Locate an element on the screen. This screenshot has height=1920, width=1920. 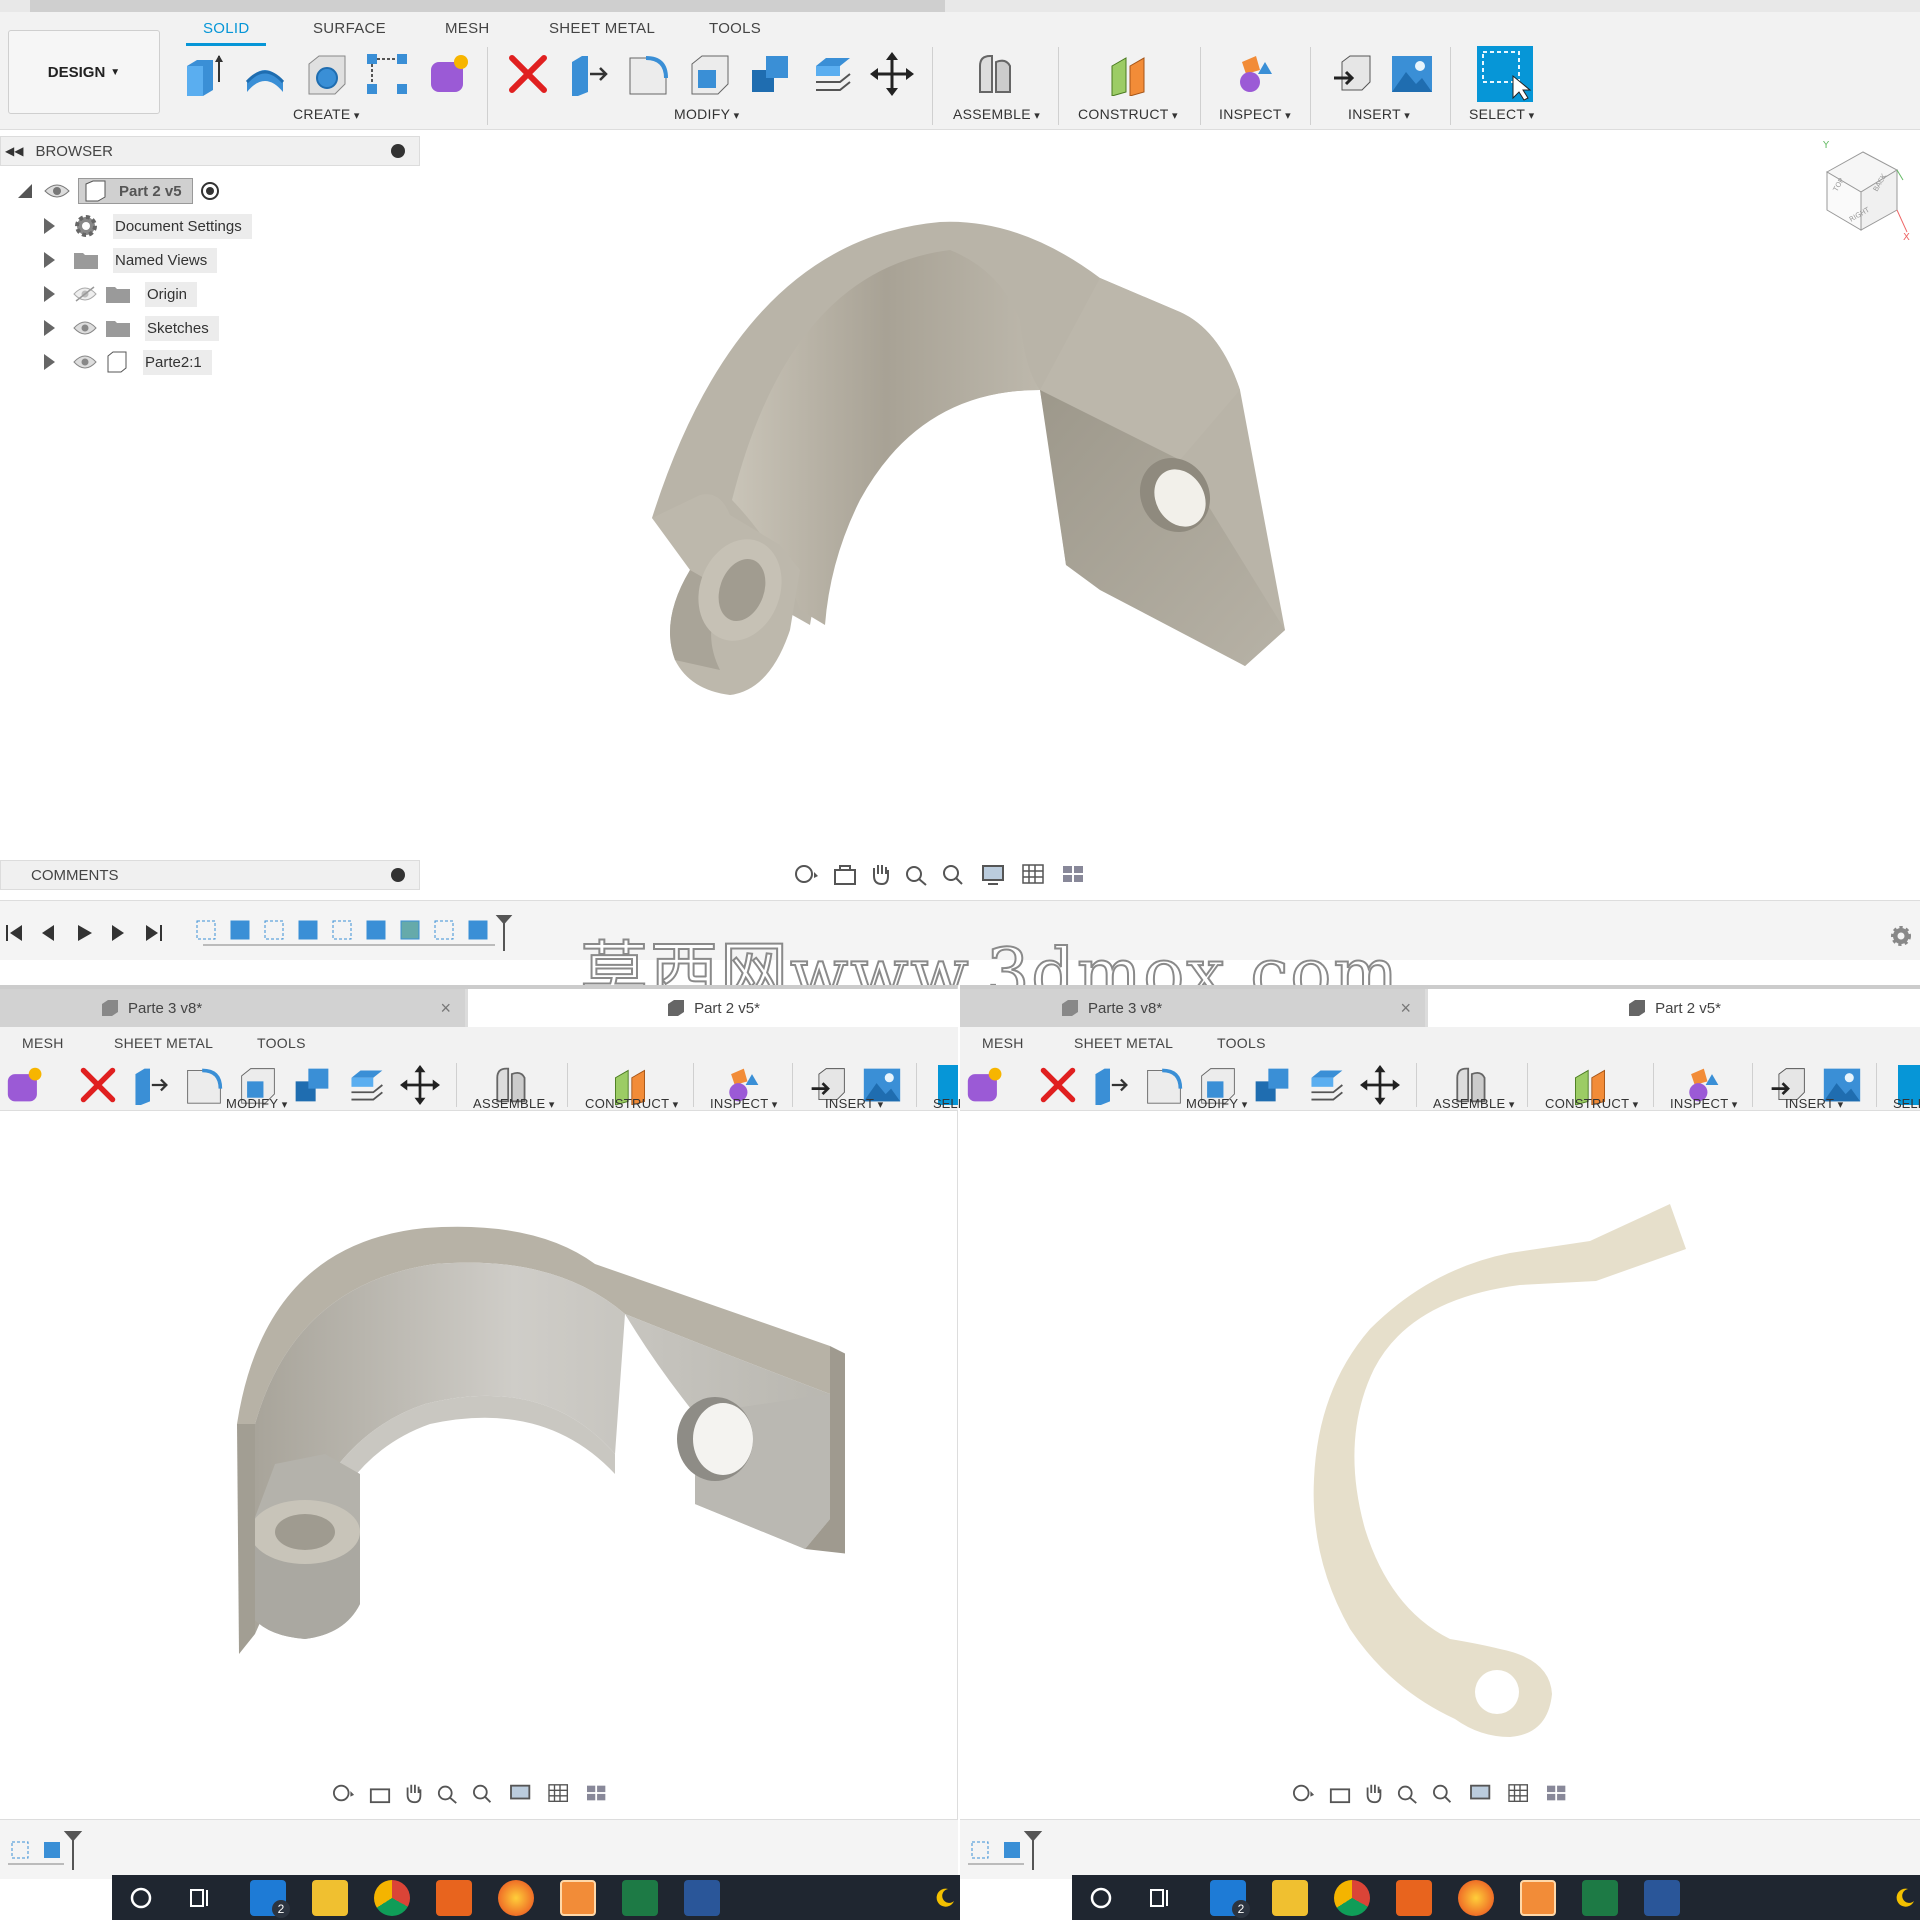
tab-solid: SOLID is located at coordinates (226, 28).